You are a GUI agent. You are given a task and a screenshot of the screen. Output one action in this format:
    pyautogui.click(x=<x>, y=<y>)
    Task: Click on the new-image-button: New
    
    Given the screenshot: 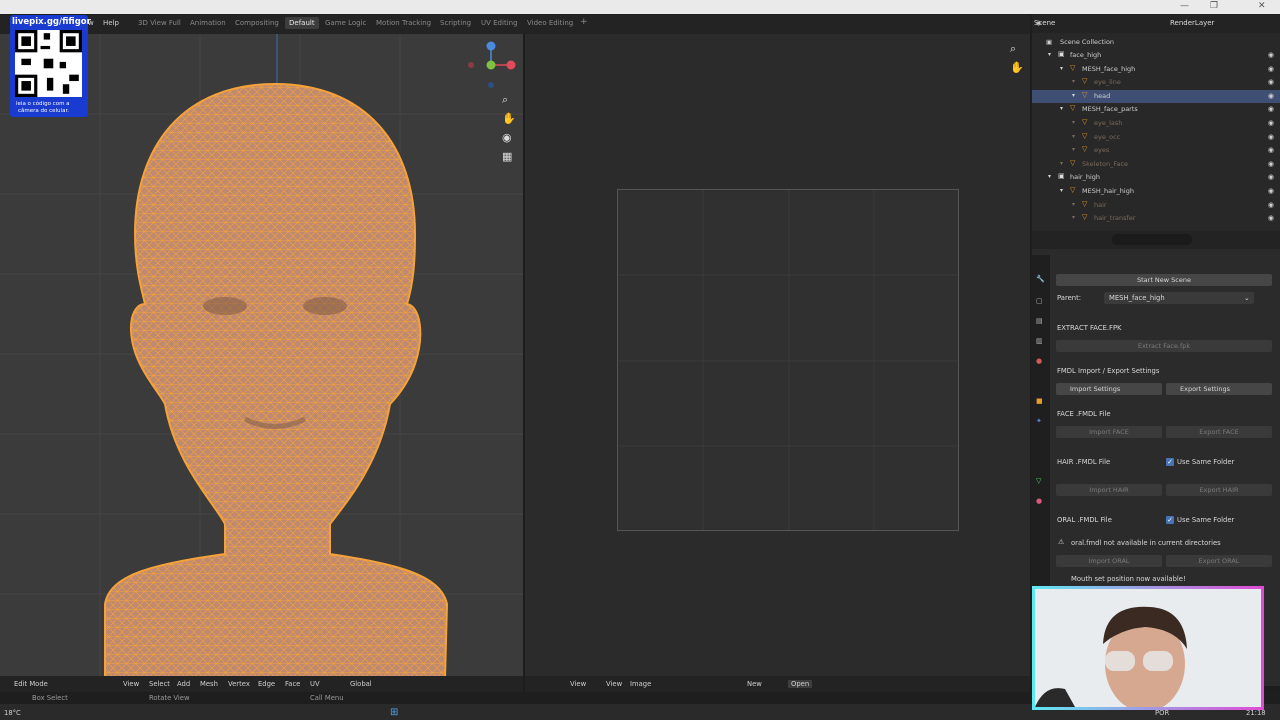 What is the action you would take?
    pyautogui.click(x=754, y=684)
    